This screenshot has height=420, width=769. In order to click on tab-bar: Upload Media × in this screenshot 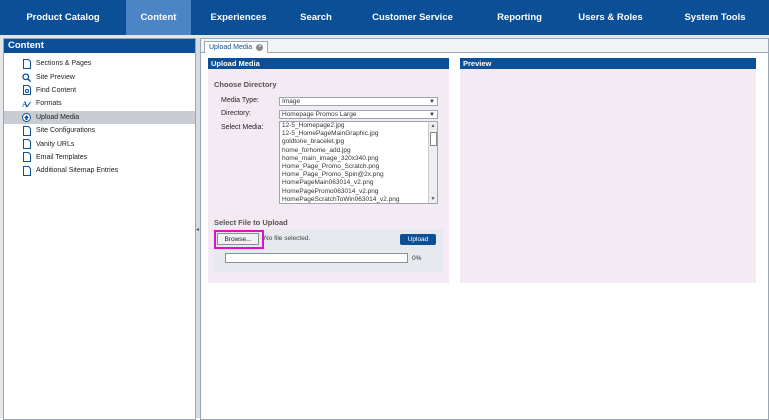, I will do `click(484, 46)`.